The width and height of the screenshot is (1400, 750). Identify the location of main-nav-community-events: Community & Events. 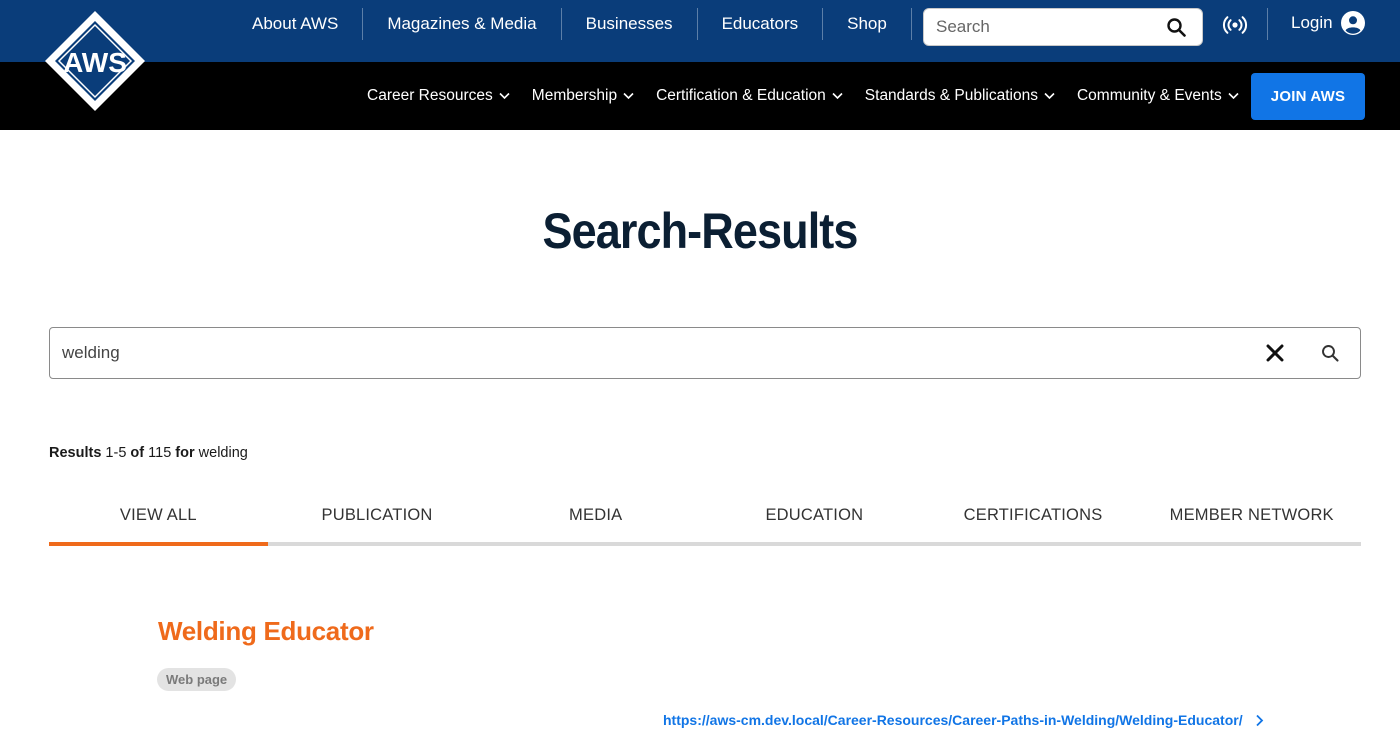
(1158, 96).